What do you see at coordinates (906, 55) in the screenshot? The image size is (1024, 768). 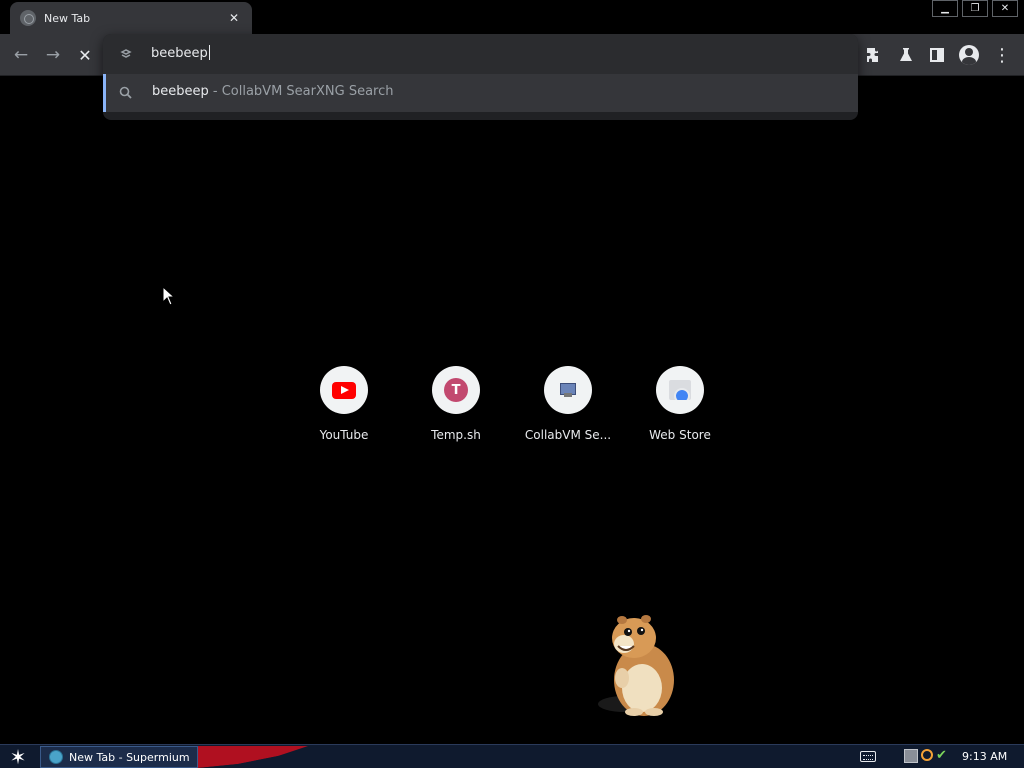 I see `labs-flask-icon` at bounding box center [906, 55].